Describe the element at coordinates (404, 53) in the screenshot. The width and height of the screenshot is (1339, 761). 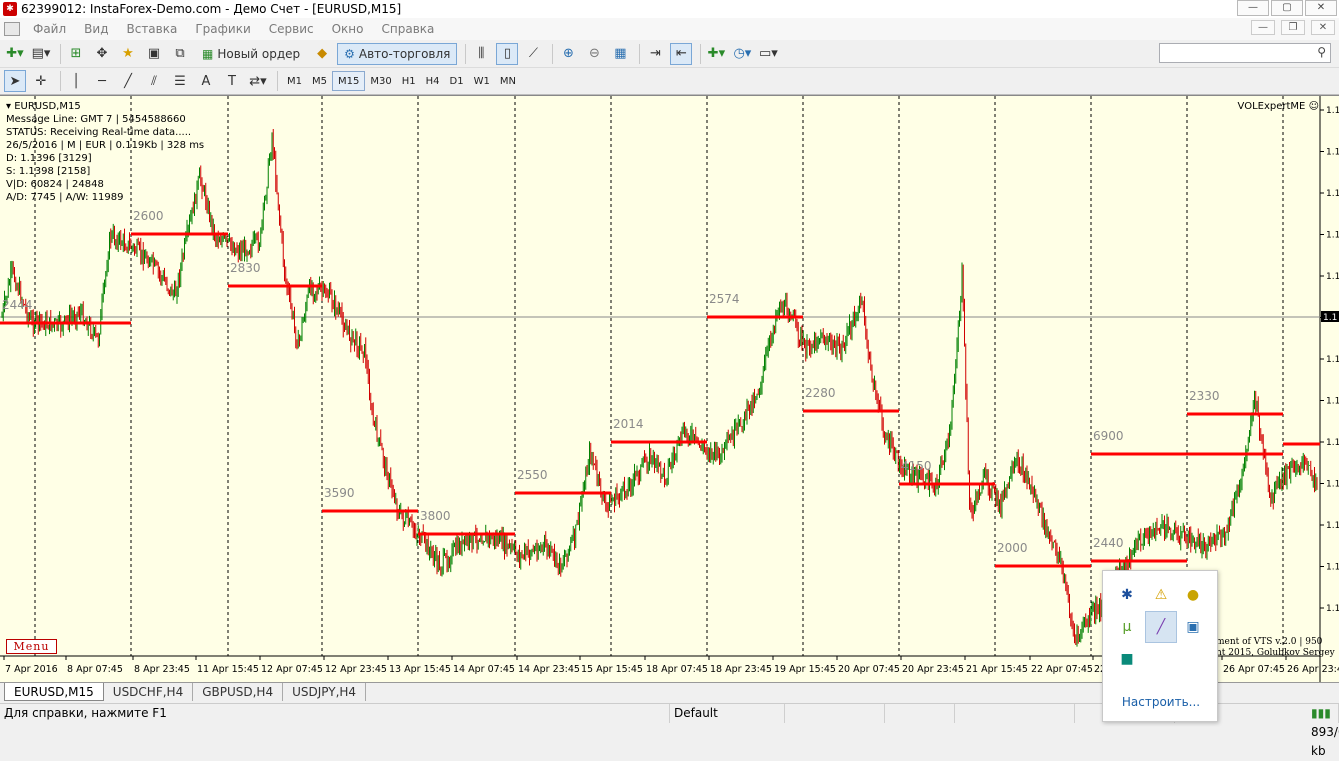
I see `autotrading-label: Авто-торговля` at that location.